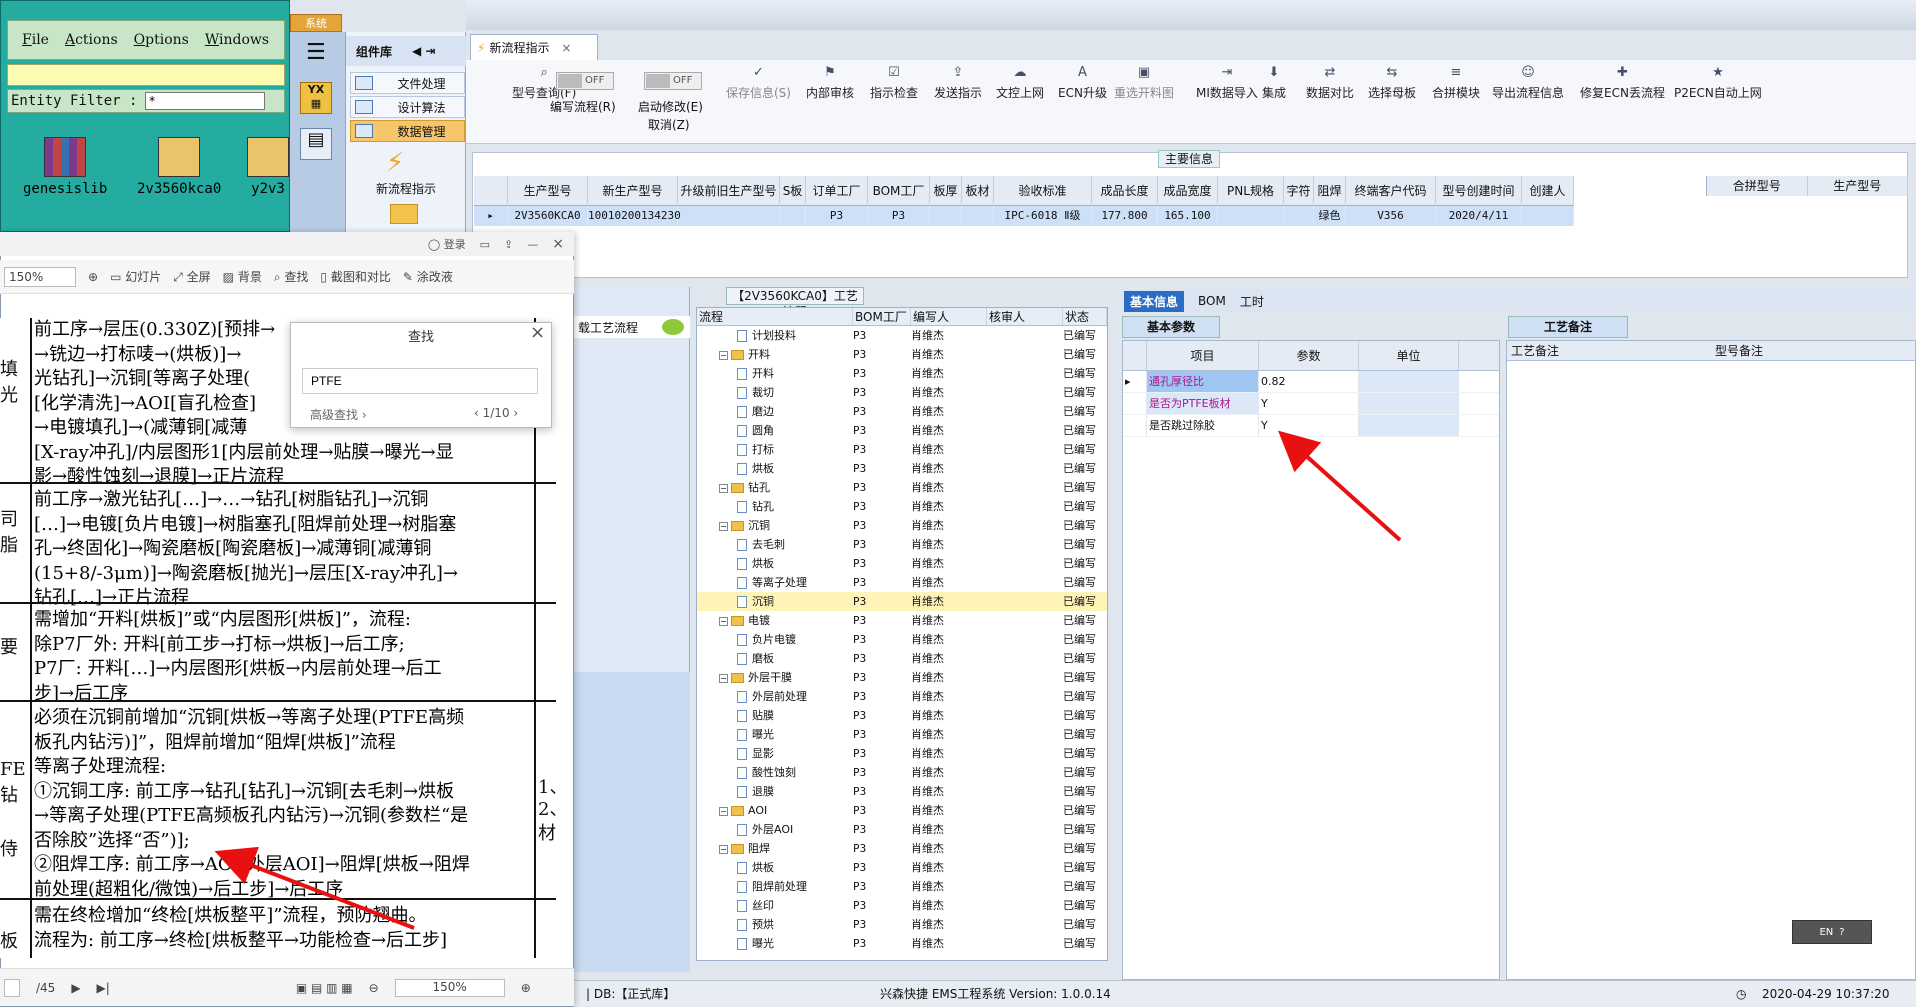 The height and width of the screenshot is (1007, 1916). Describe the element at coordinates (902, 677) in the screenshot. I see `flow-row: − 外层干膜 P3 肖维杰 已编写` at that location.